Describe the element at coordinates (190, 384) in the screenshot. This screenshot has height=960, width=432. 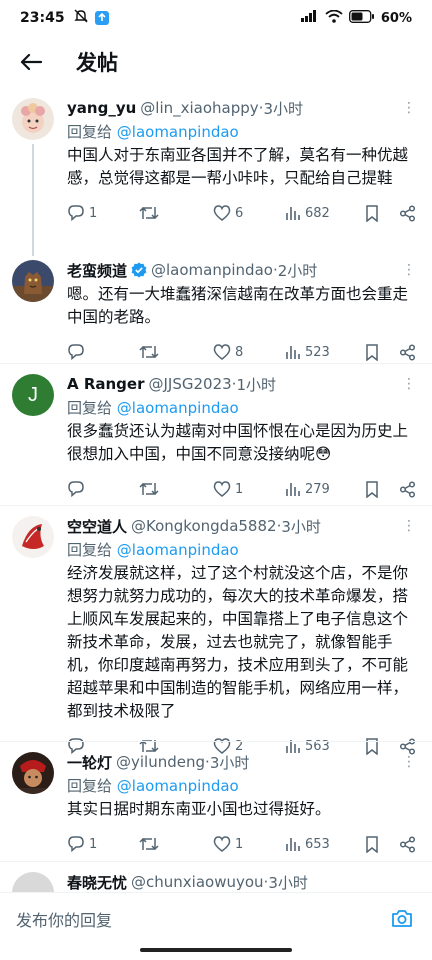
I see `handle: @JJSG2023` at that location.